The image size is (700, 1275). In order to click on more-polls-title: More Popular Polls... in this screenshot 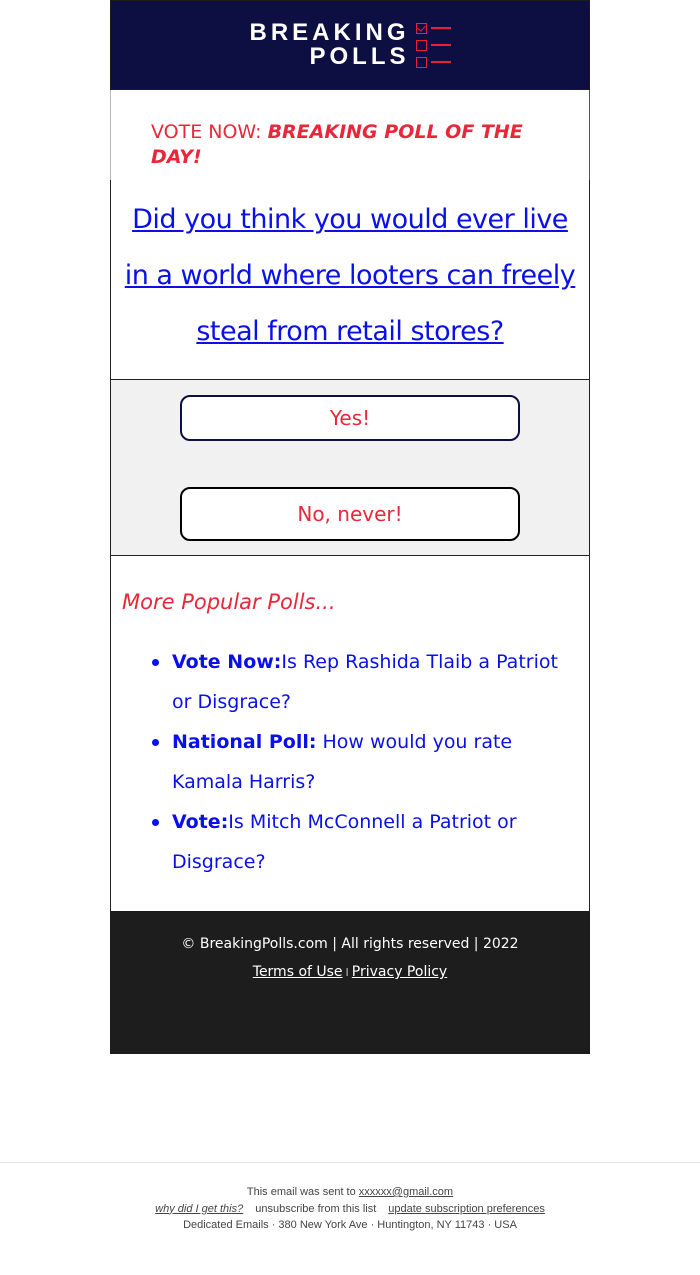, I will do `click(229, 602)`.